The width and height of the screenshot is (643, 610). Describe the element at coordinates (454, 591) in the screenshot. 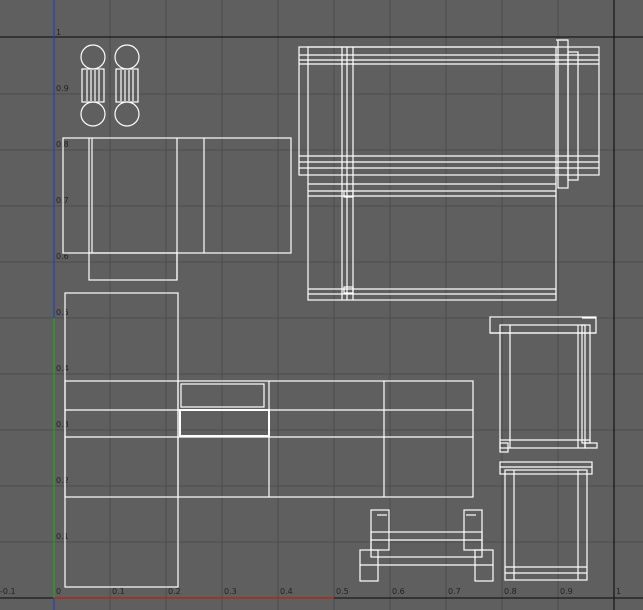

I see `x-tick-label: 0.7` at that location.